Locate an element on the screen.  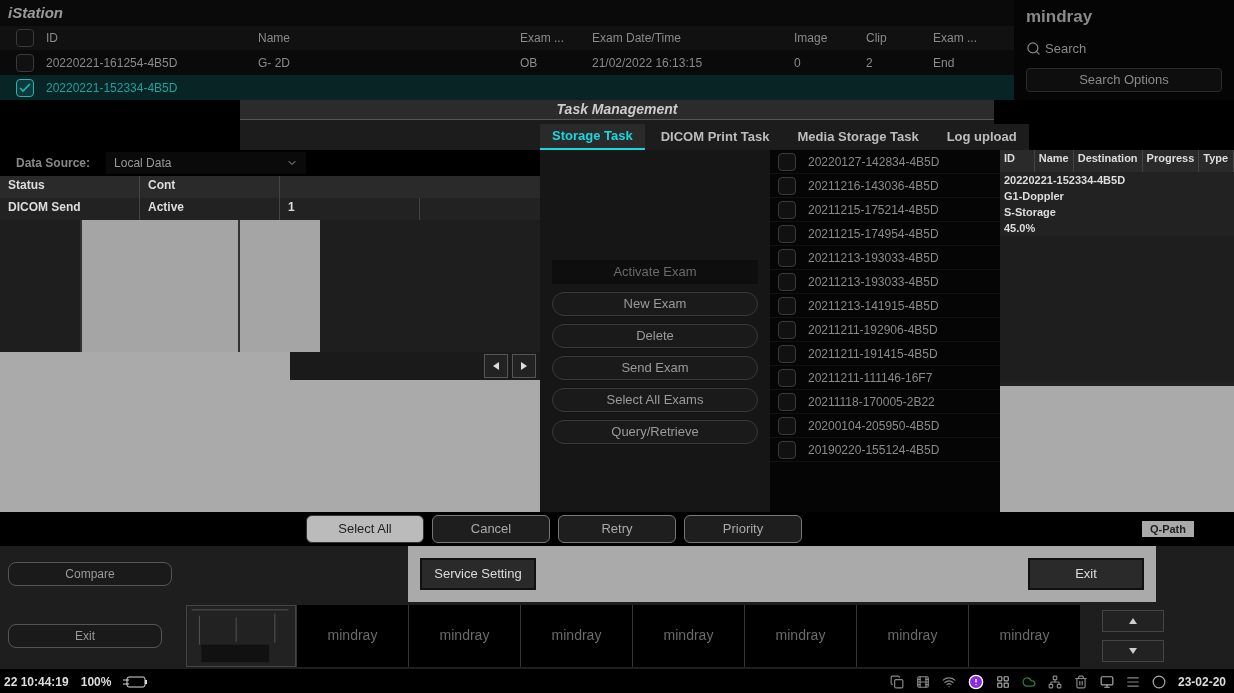
list-icon is located at coordinates (1132, 682).